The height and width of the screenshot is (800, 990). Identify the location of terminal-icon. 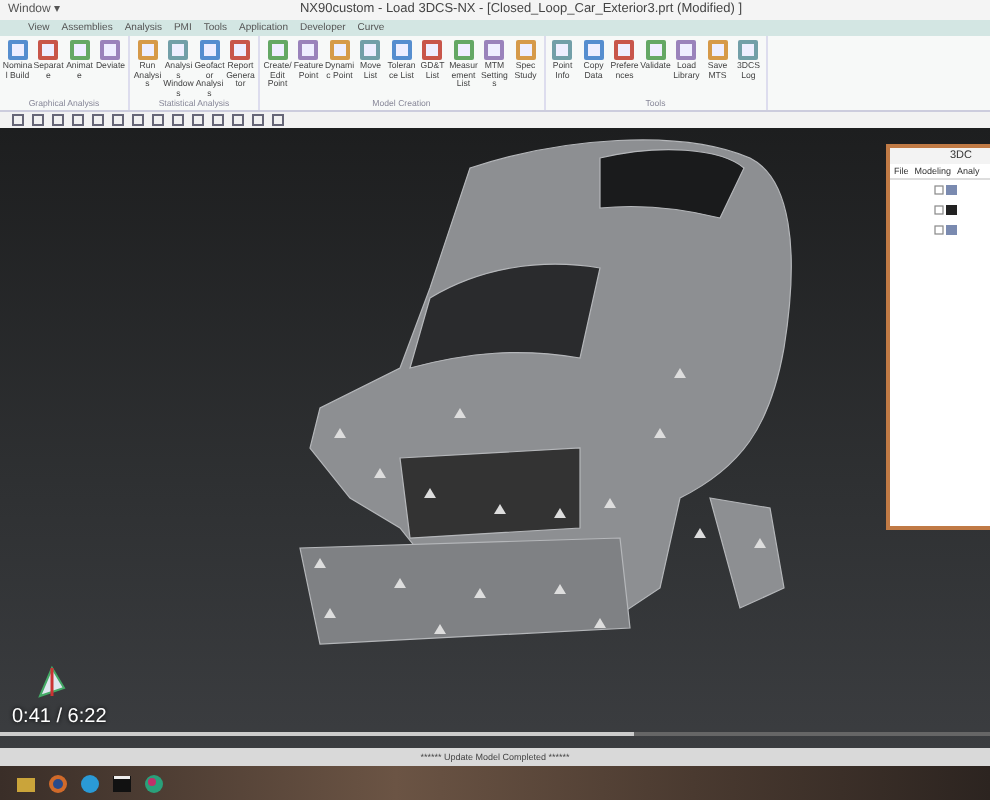
(122, 783).